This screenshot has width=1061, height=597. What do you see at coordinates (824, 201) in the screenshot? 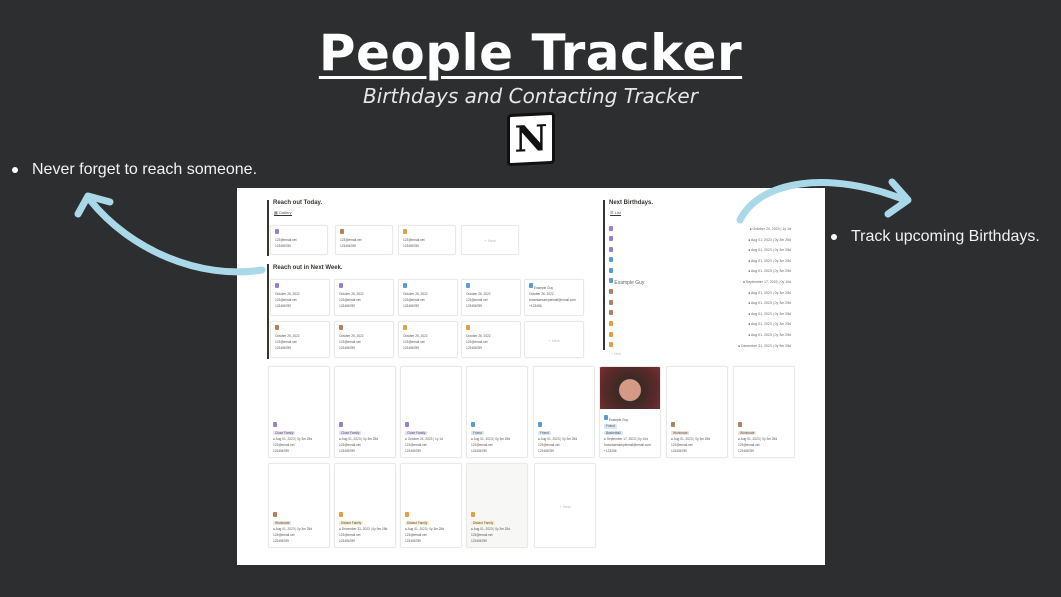
I see `arrow-right-icon` at bounding box center [824, 201].